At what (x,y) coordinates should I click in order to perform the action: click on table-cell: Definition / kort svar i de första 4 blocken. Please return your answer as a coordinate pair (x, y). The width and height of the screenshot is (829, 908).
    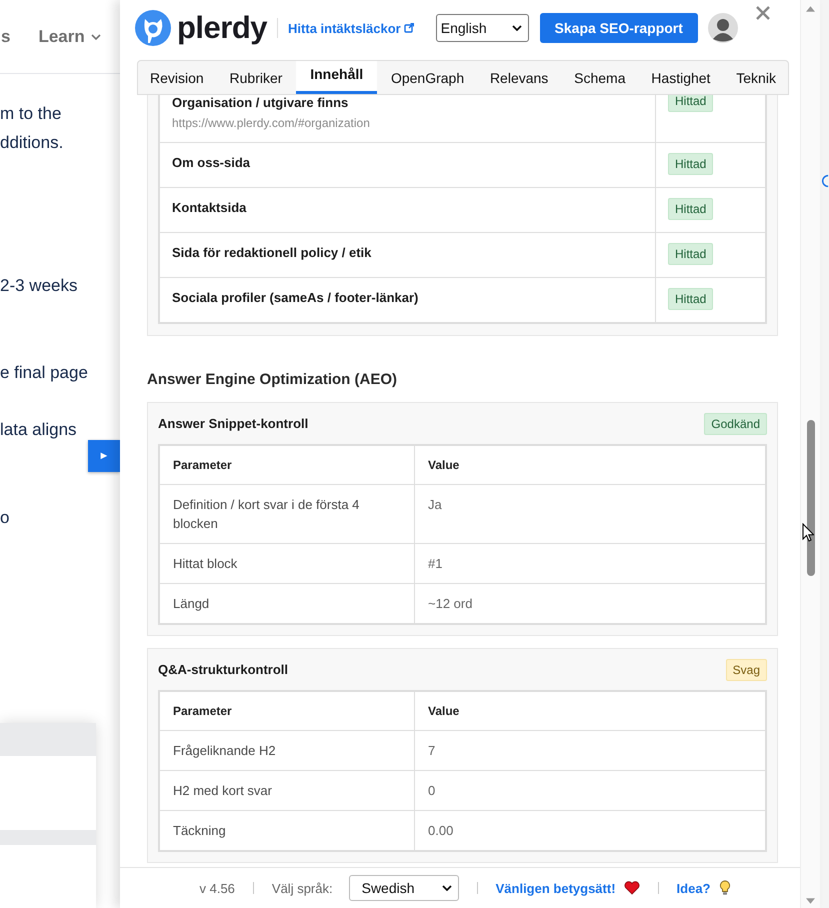
    Looking at the image, I should click on (287, 514).